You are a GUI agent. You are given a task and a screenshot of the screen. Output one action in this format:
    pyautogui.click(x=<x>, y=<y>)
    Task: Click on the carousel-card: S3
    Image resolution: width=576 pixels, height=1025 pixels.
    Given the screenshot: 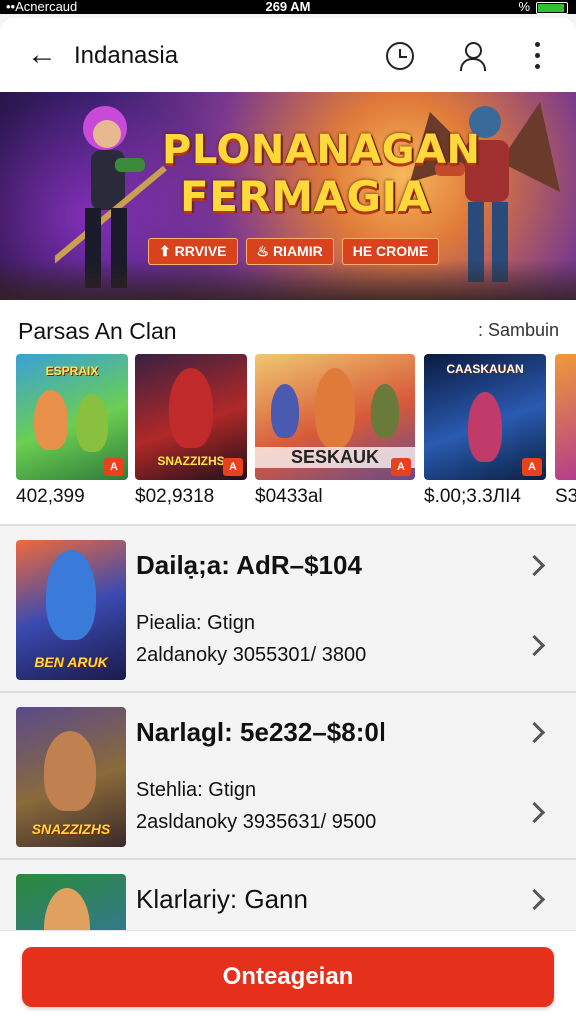 What is the action you would take?
    pyautogui.click(x=565, y=431)
    